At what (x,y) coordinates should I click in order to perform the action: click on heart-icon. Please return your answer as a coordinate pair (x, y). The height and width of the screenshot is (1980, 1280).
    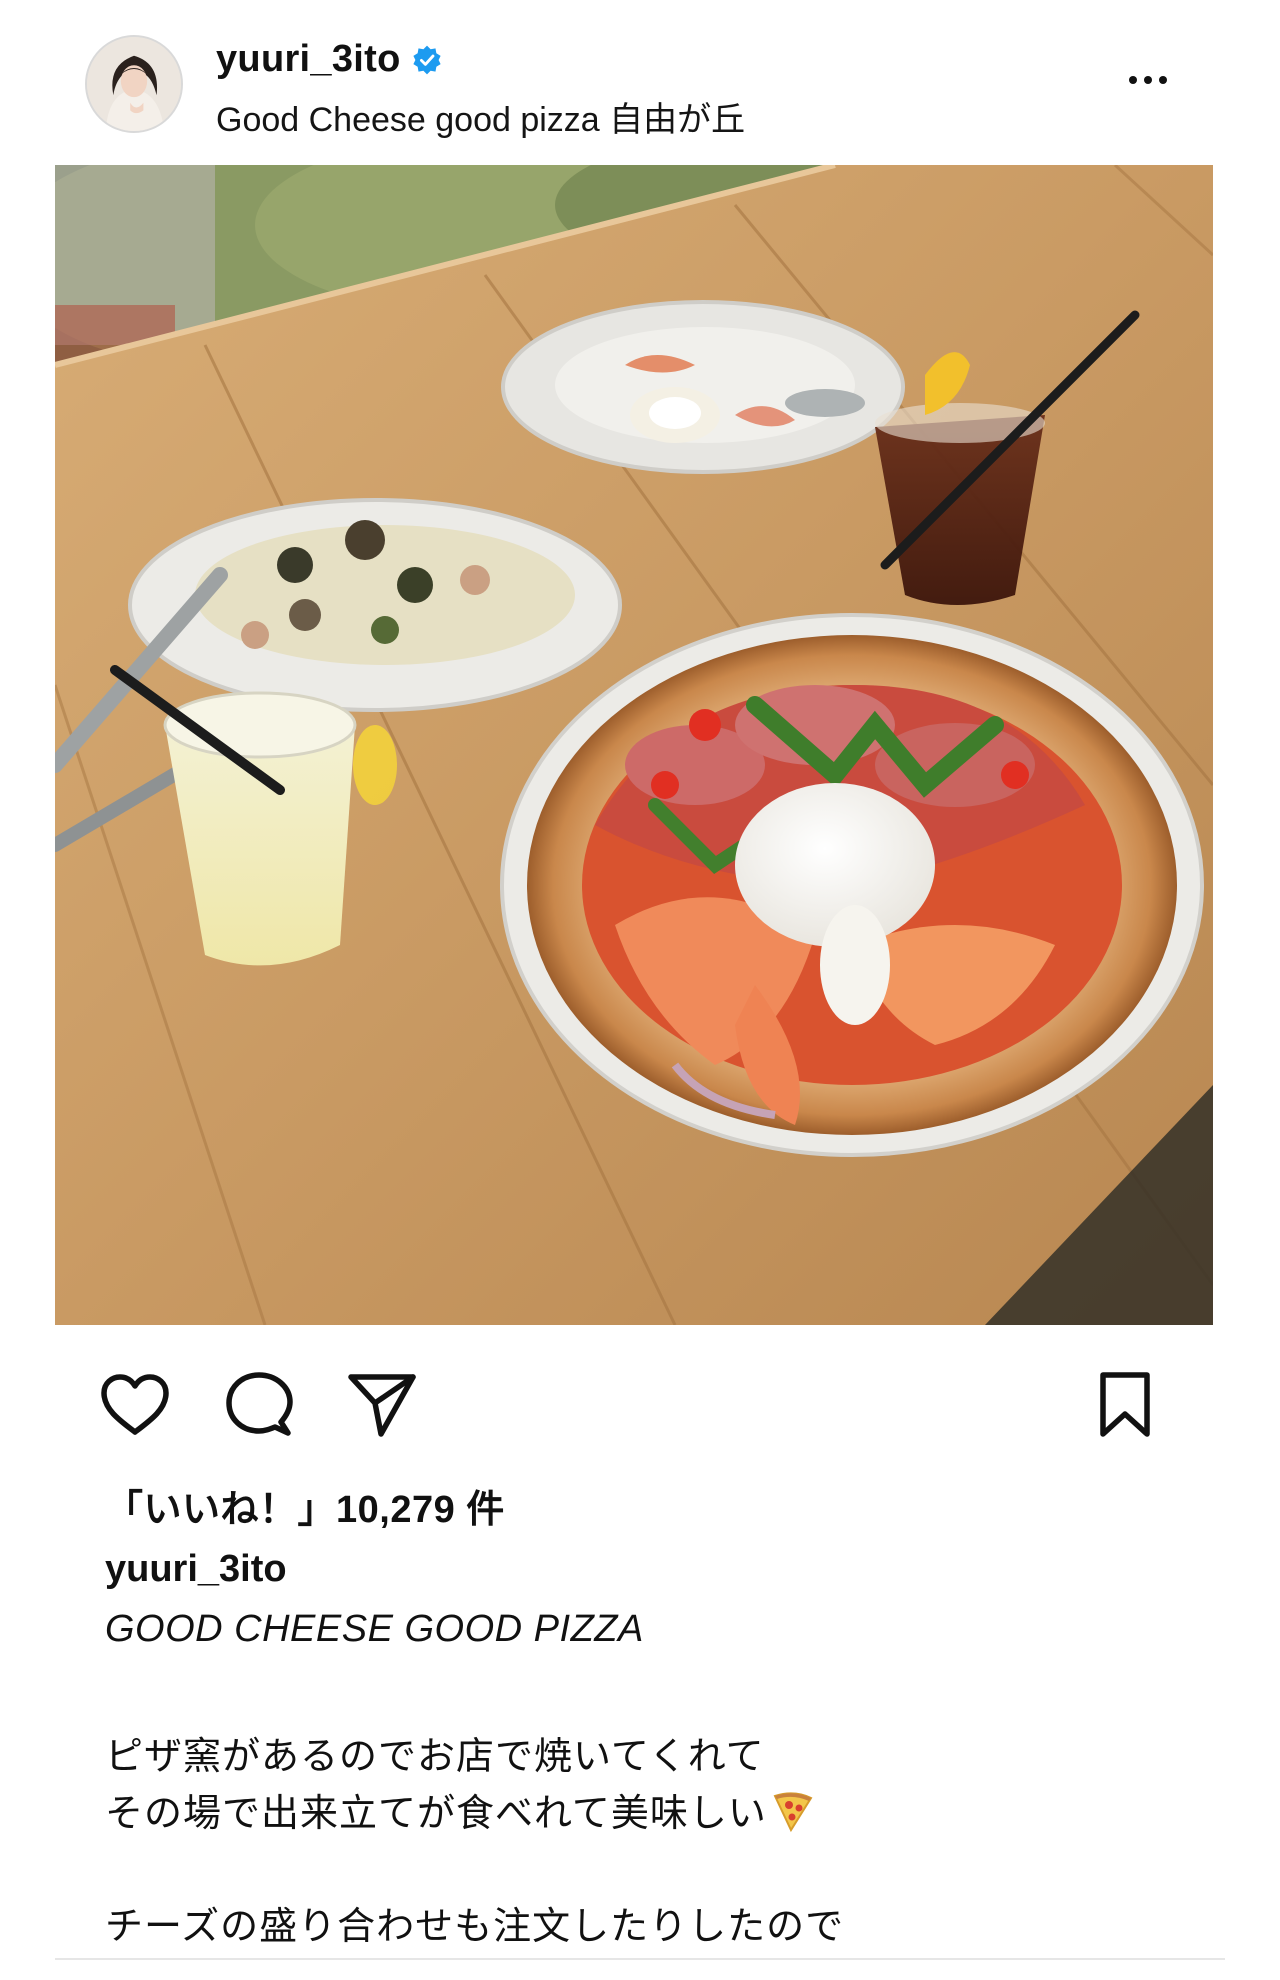
    Looking at the image, I should click on (135, 1404).